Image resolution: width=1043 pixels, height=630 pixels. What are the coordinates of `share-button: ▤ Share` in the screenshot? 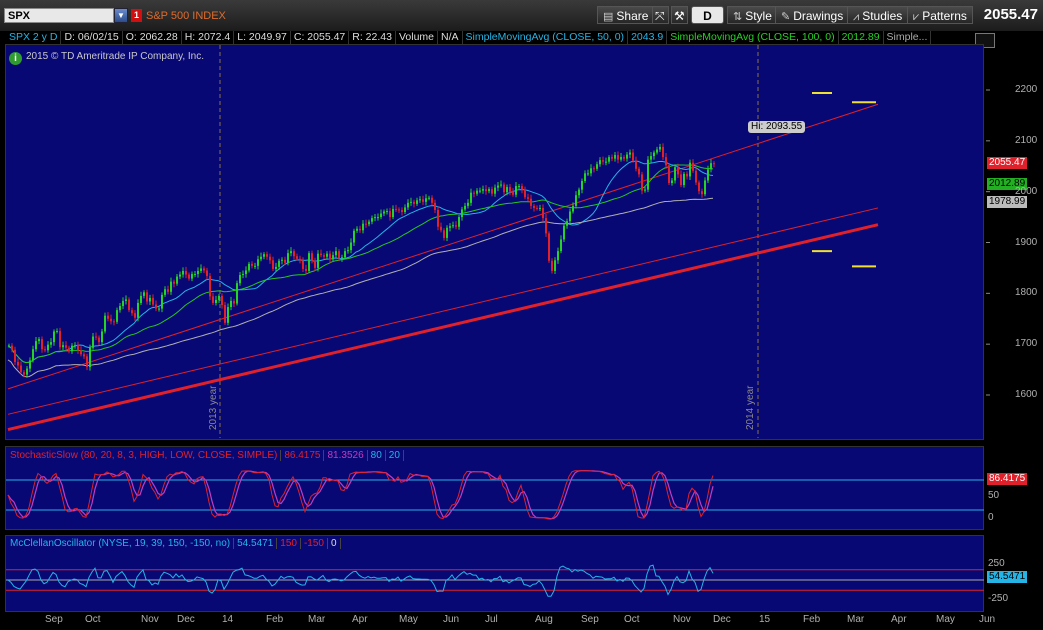 It's located at (626, 15).